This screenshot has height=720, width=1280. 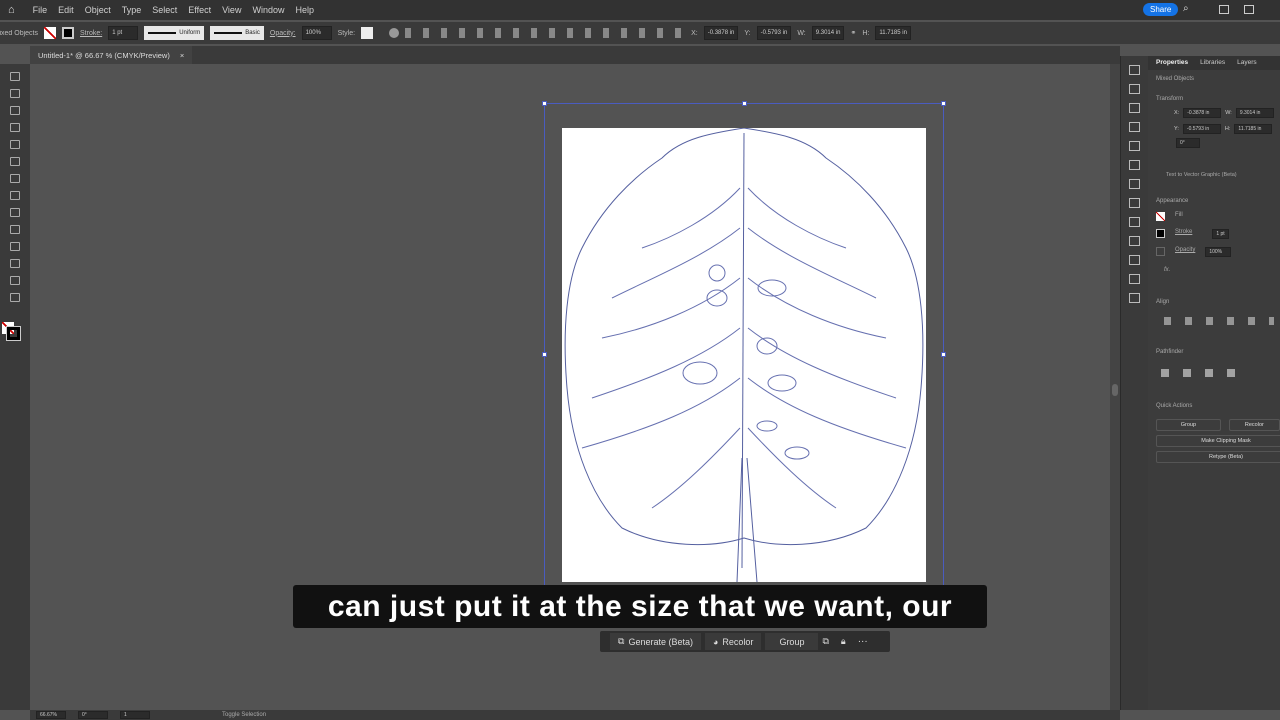 What do you see at coordinates (1186, 8) in the screenshot?
I see `search-icon: ⌕` at bounding box center [1186, 8].